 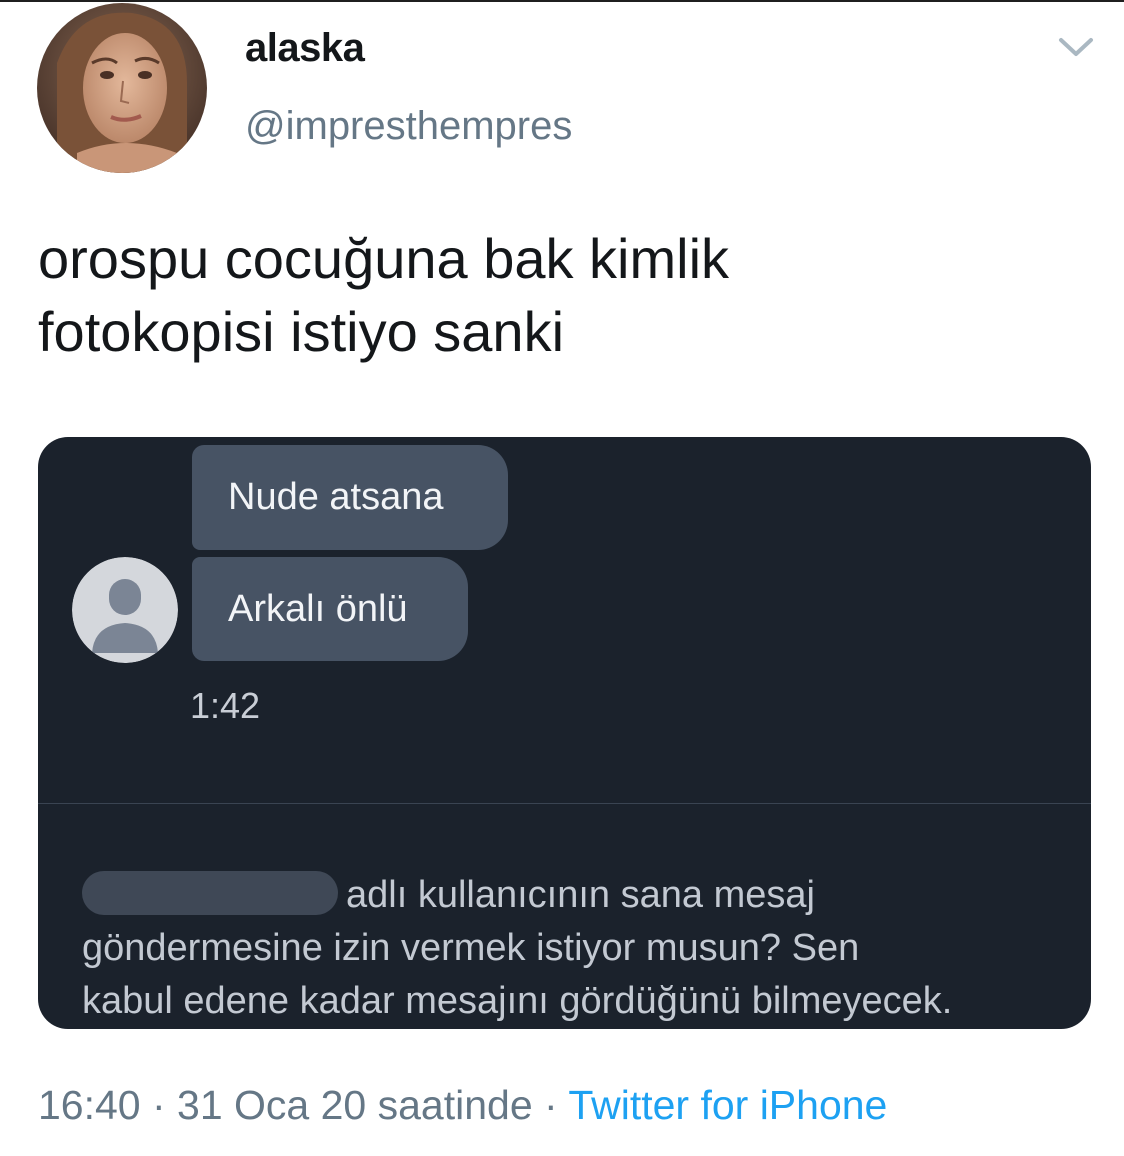 What do you see at coordinates (564, 803) in the screenshot?
I see `divider` at bounding box center [564, 803].